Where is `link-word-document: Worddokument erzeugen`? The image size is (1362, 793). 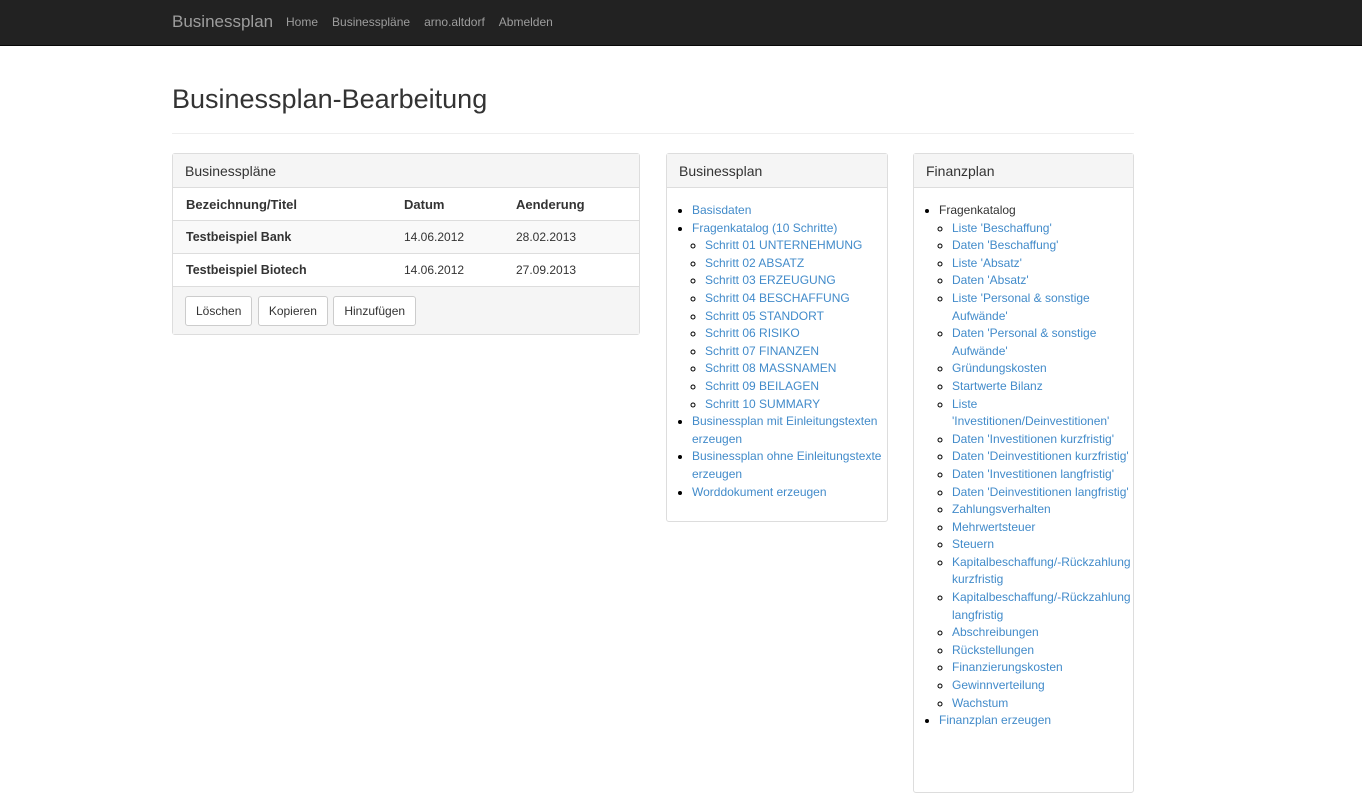
link-word-document: Worddokument erzeugen is located at coordinates (759, 492).